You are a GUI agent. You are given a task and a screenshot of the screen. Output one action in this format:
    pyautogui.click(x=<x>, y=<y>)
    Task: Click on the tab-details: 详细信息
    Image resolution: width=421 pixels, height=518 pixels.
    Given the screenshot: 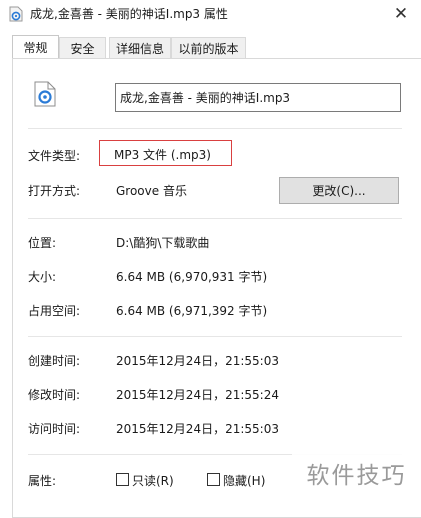 What is the action you would take?
    pyautogui.click(x=140, y=47)
    